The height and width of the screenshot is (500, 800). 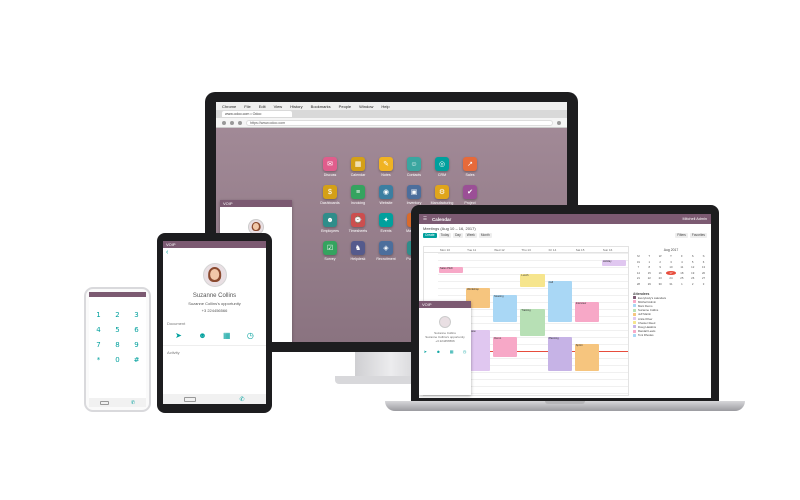 What do you see at coordinates (660, 284) in the screenshot?
I see `calendar-day: 30` at bounding box center [660, 284].